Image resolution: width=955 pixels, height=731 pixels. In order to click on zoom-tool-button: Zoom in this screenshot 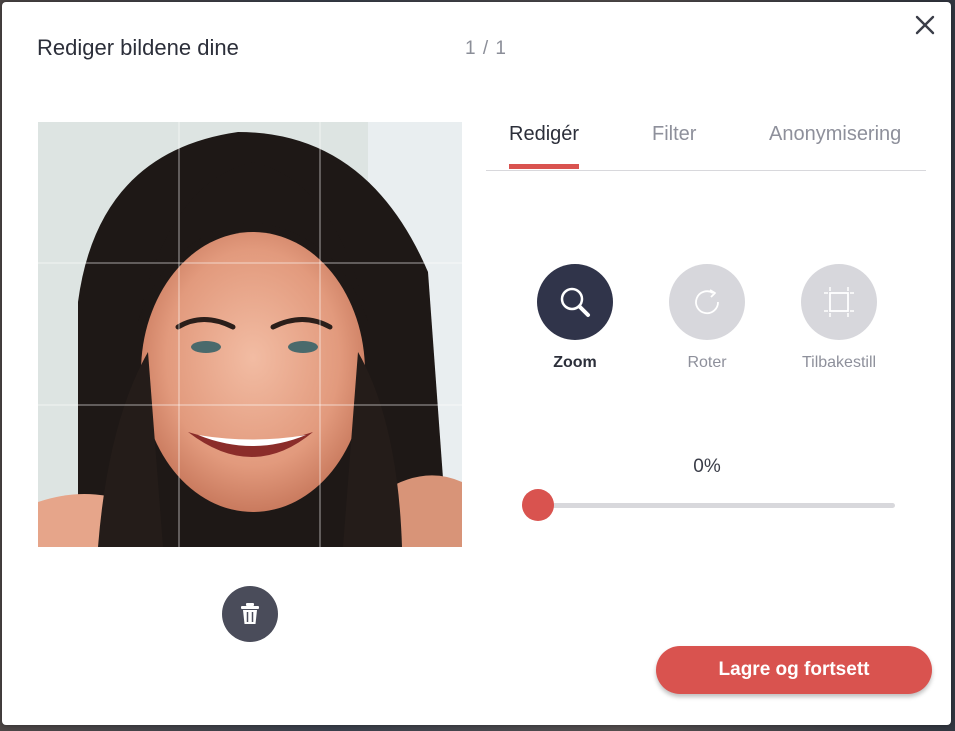, I will do `click(575, 318)`.